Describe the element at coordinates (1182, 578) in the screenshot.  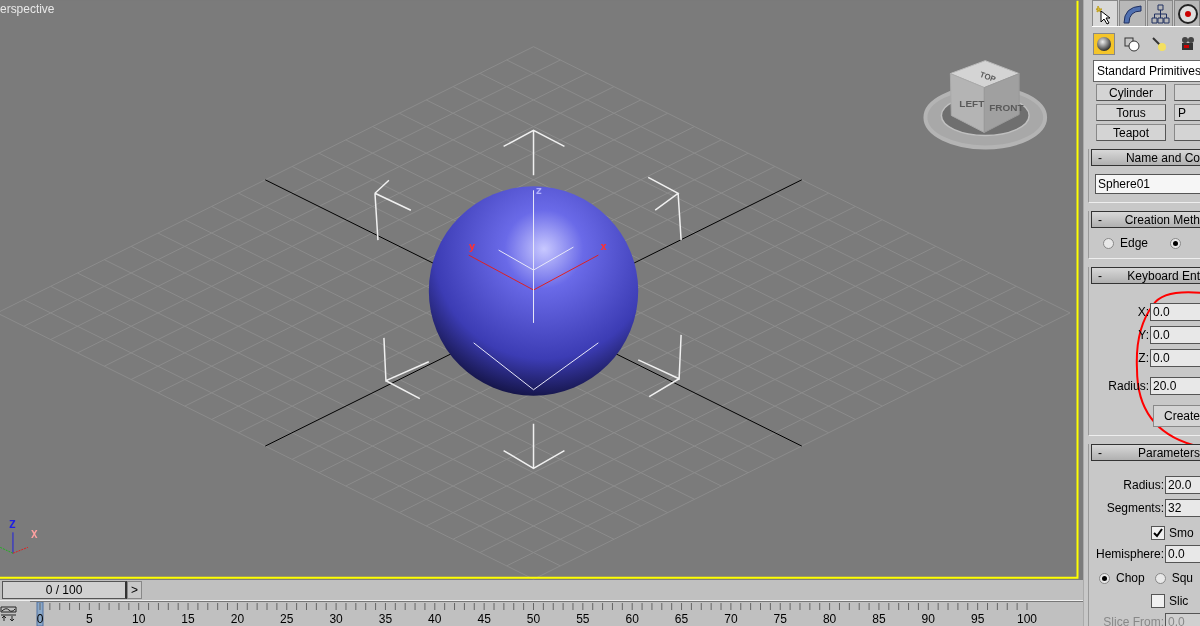
I see `radio-label: Squ` at that location.